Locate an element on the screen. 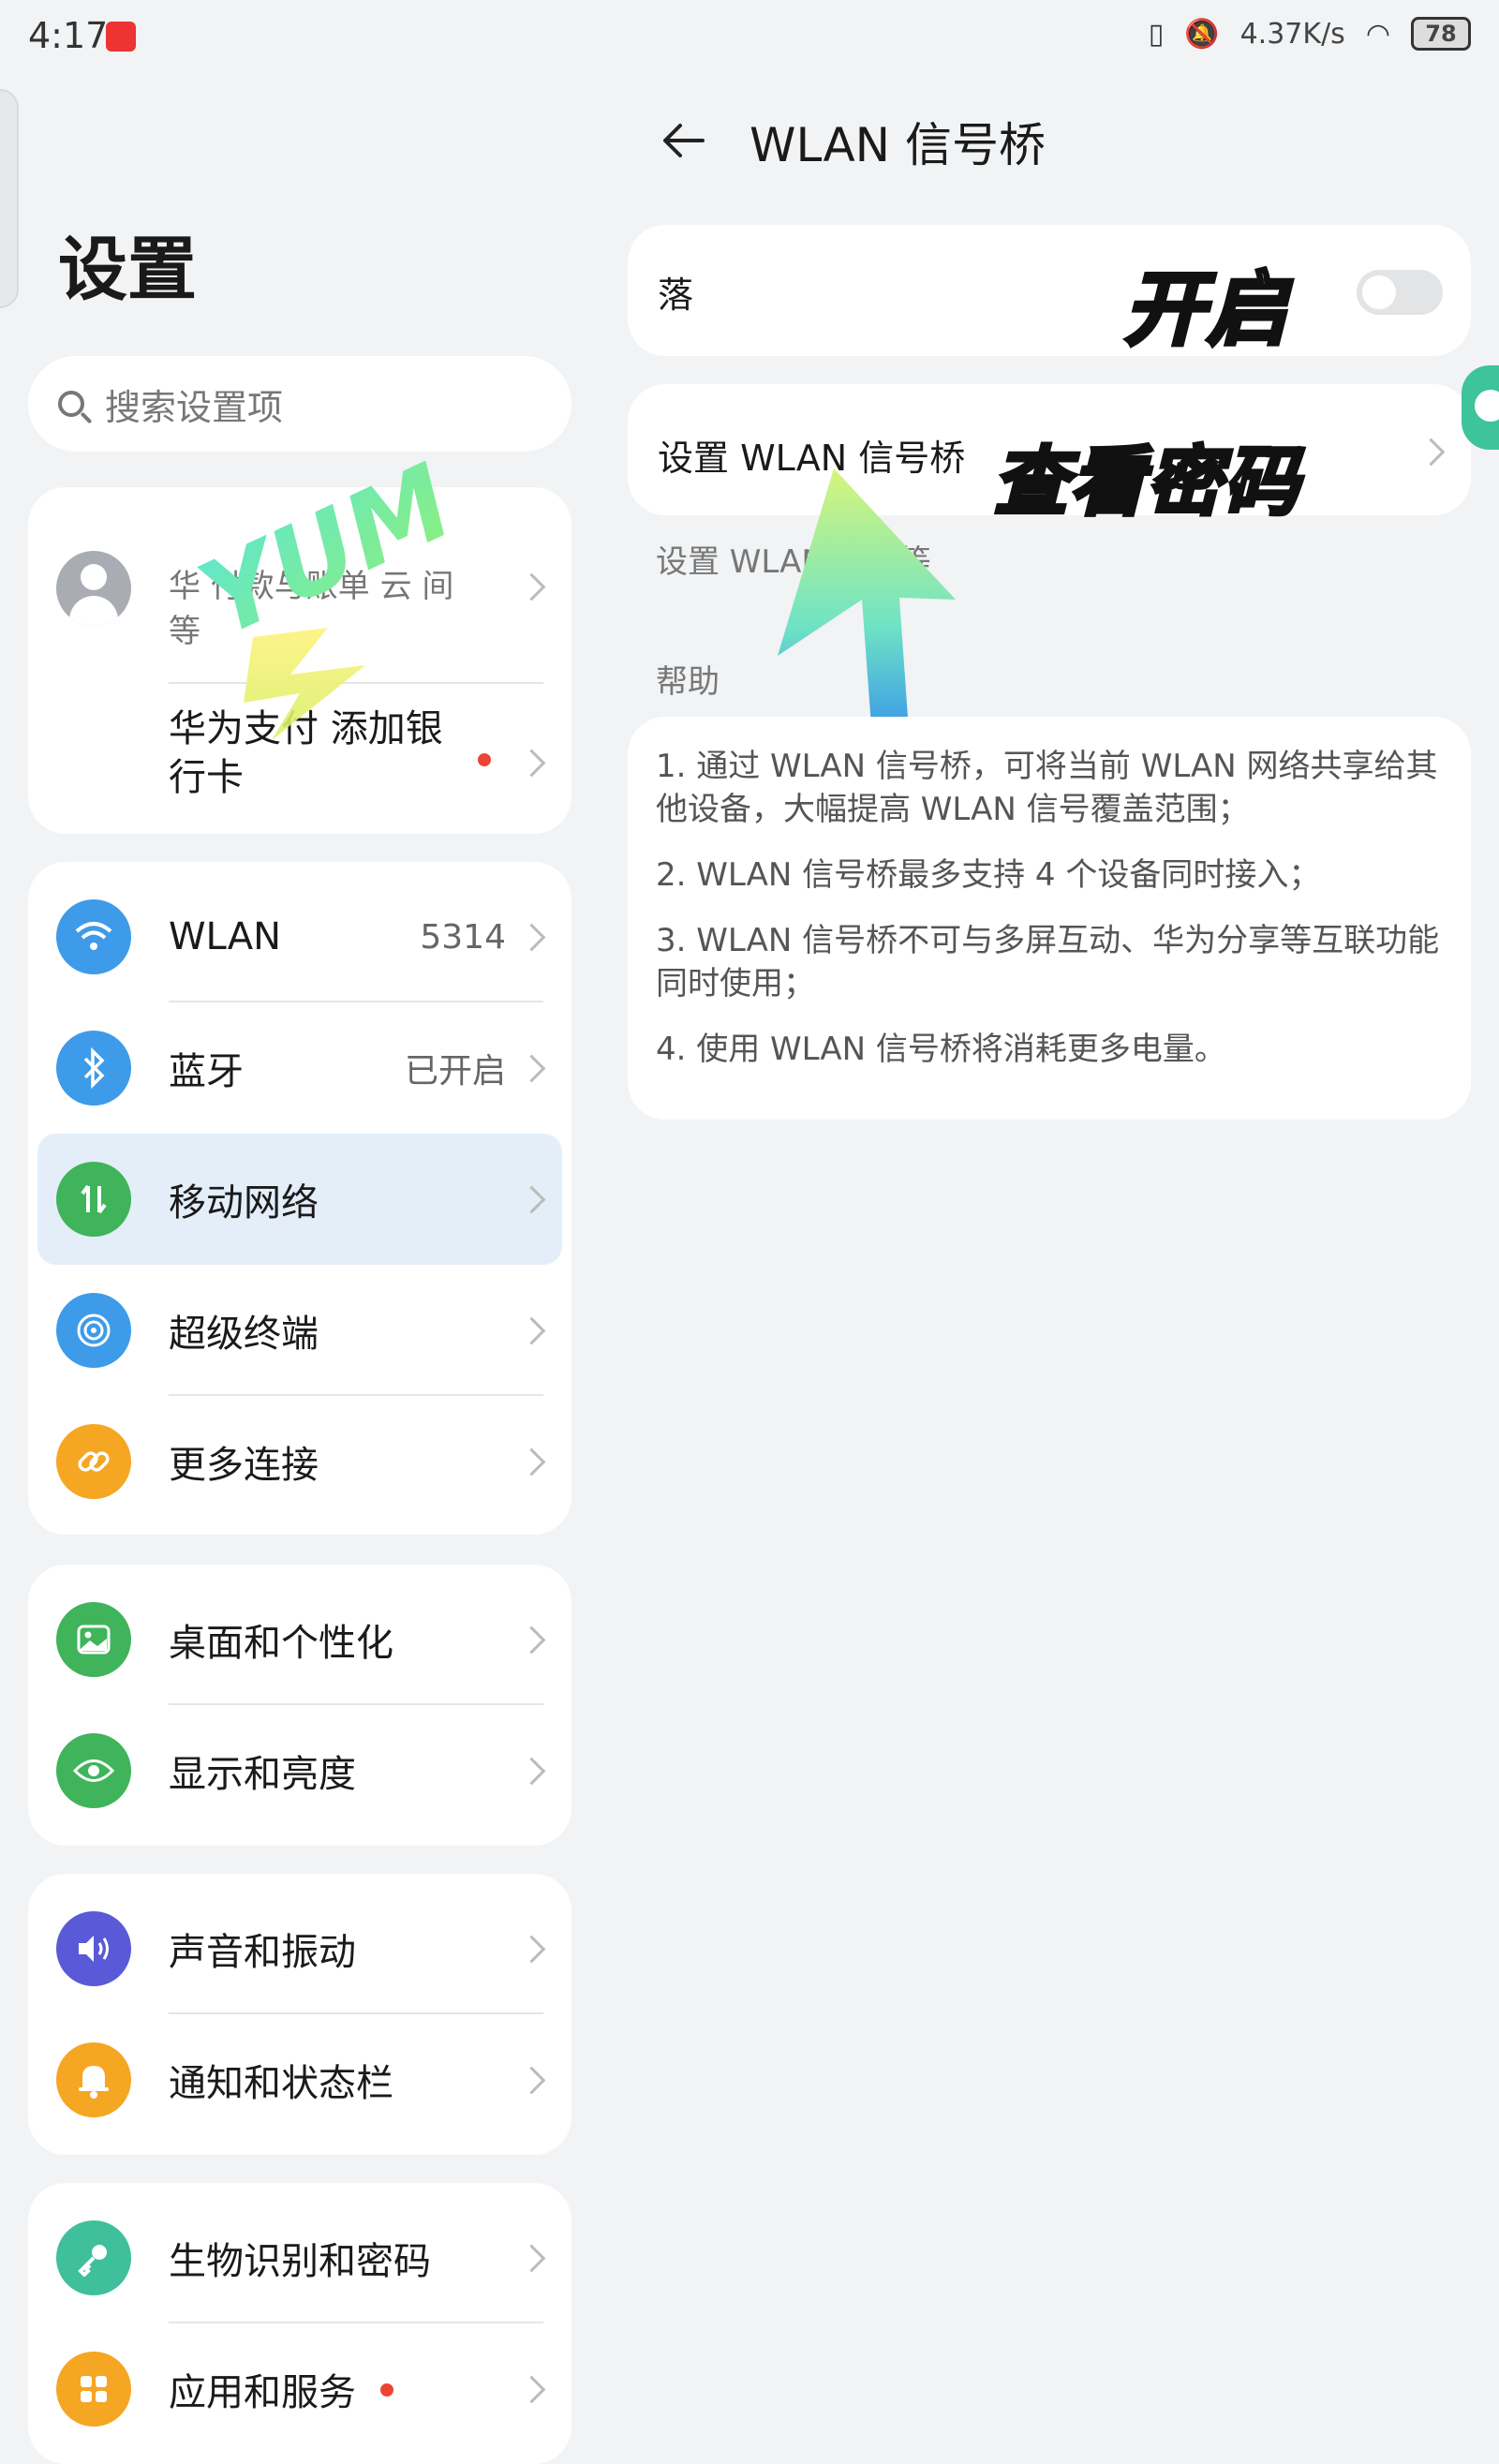  item-label: 应用和服务 is located at coordinates (263, 2392).